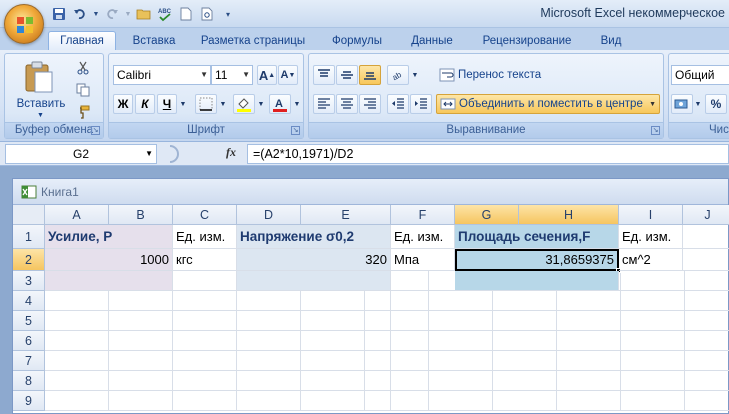 This screenshot has height=414, width=729. I want to click on column-header-c: C, so click(205, 215).